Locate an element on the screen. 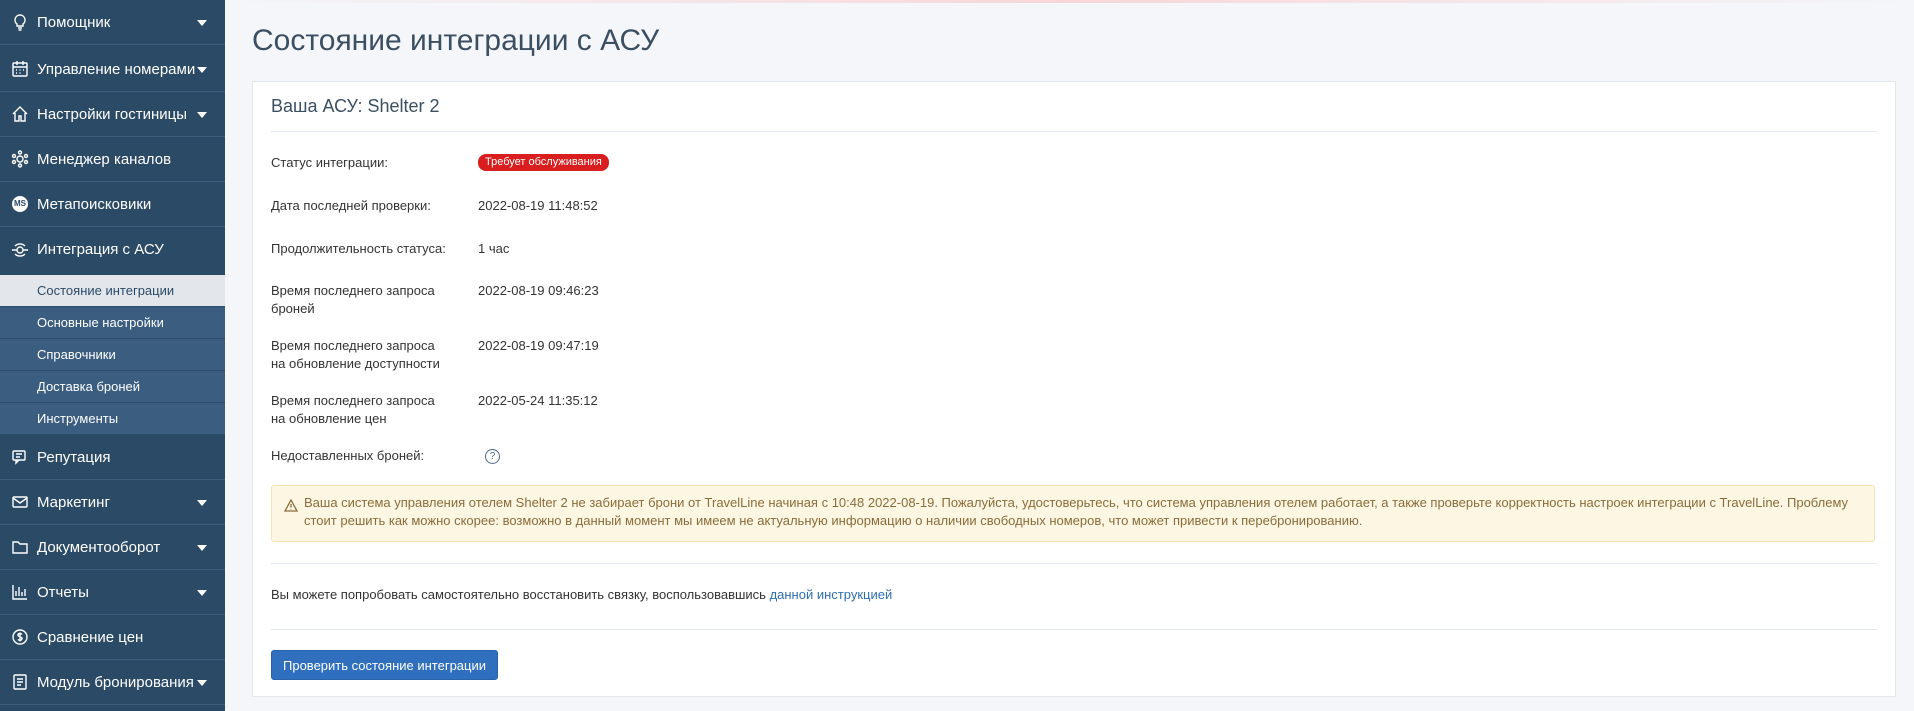 This screenshot has width=1914, height=711. sidebar-item-rooms: Управление номерами is located at coordinates (112, 69).